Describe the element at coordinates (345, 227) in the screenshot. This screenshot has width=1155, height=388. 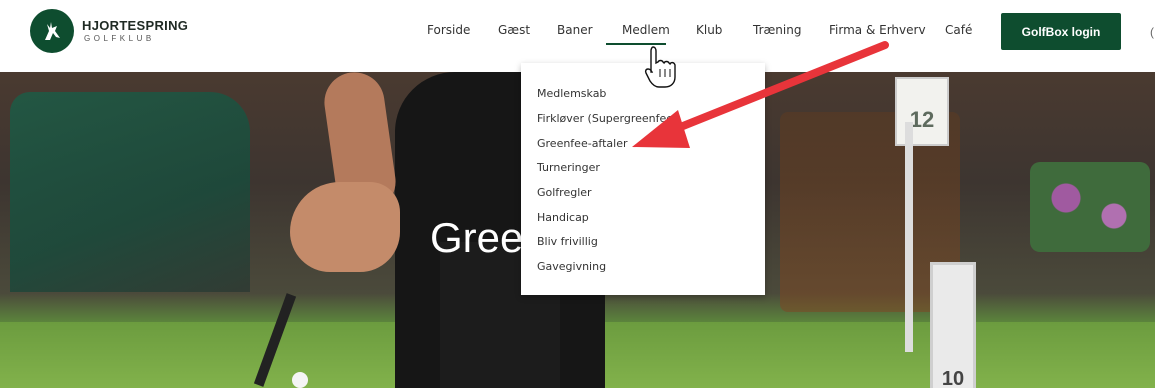
I see `golfer-hands` at that location.